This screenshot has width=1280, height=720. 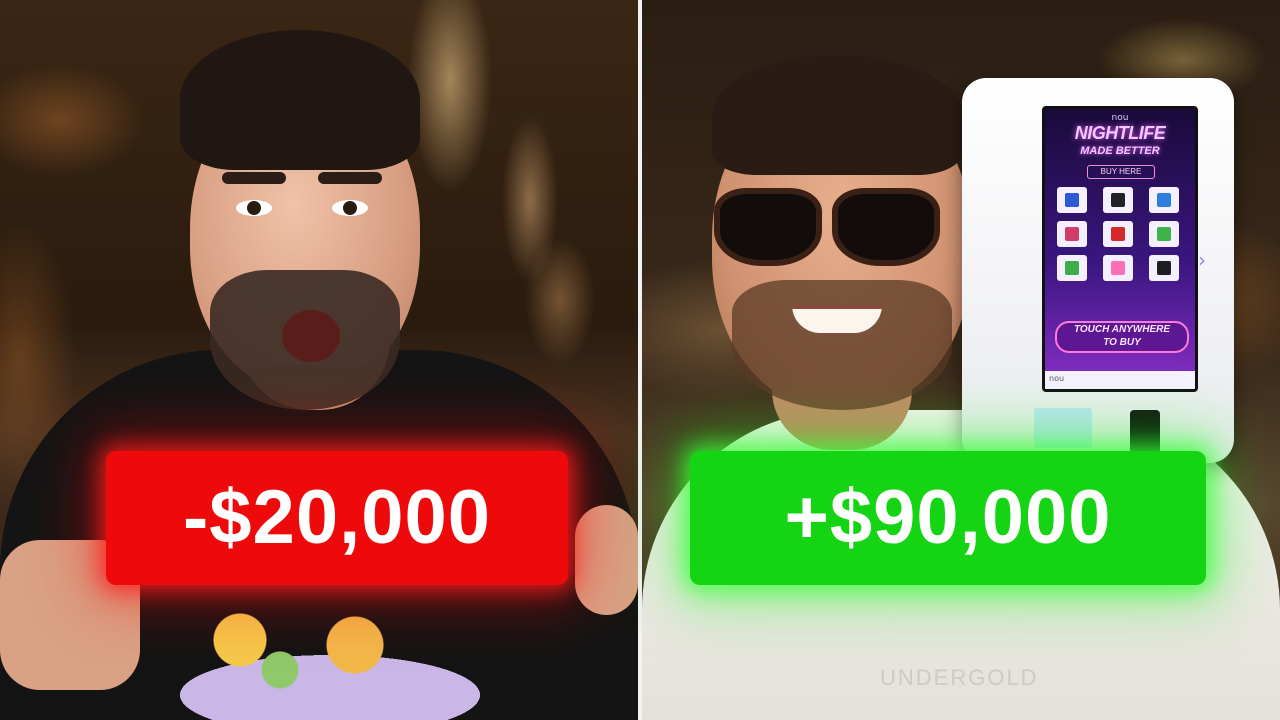 I want to click on shirt-print-graphic, so click(x=330, y=660).